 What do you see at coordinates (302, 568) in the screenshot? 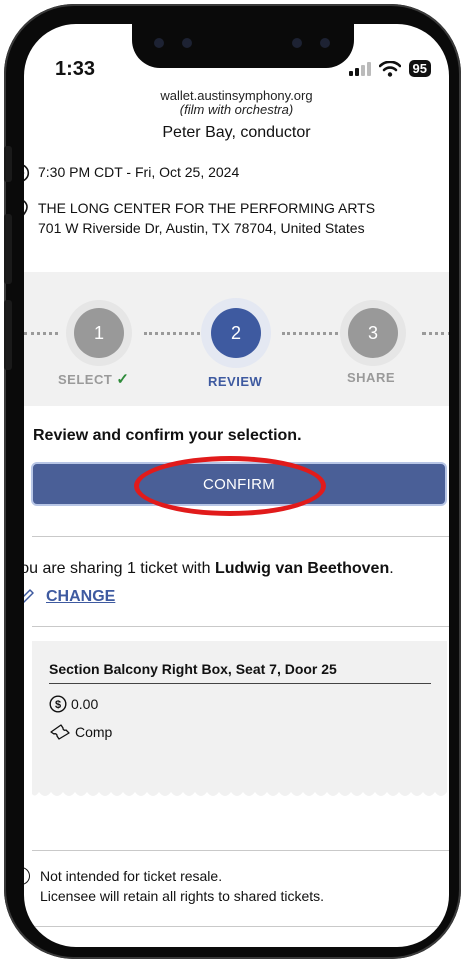
I see `share-recipient: Ludwig van Beethoven` at bounding box center [302, 568].